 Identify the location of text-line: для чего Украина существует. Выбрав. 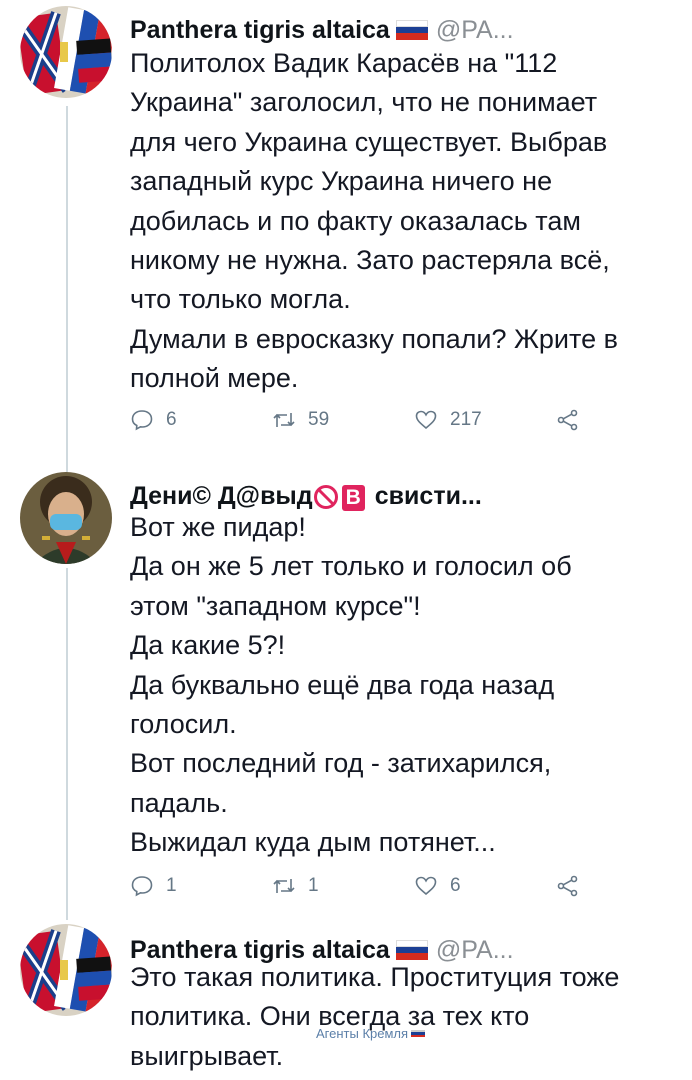
(369, 141).